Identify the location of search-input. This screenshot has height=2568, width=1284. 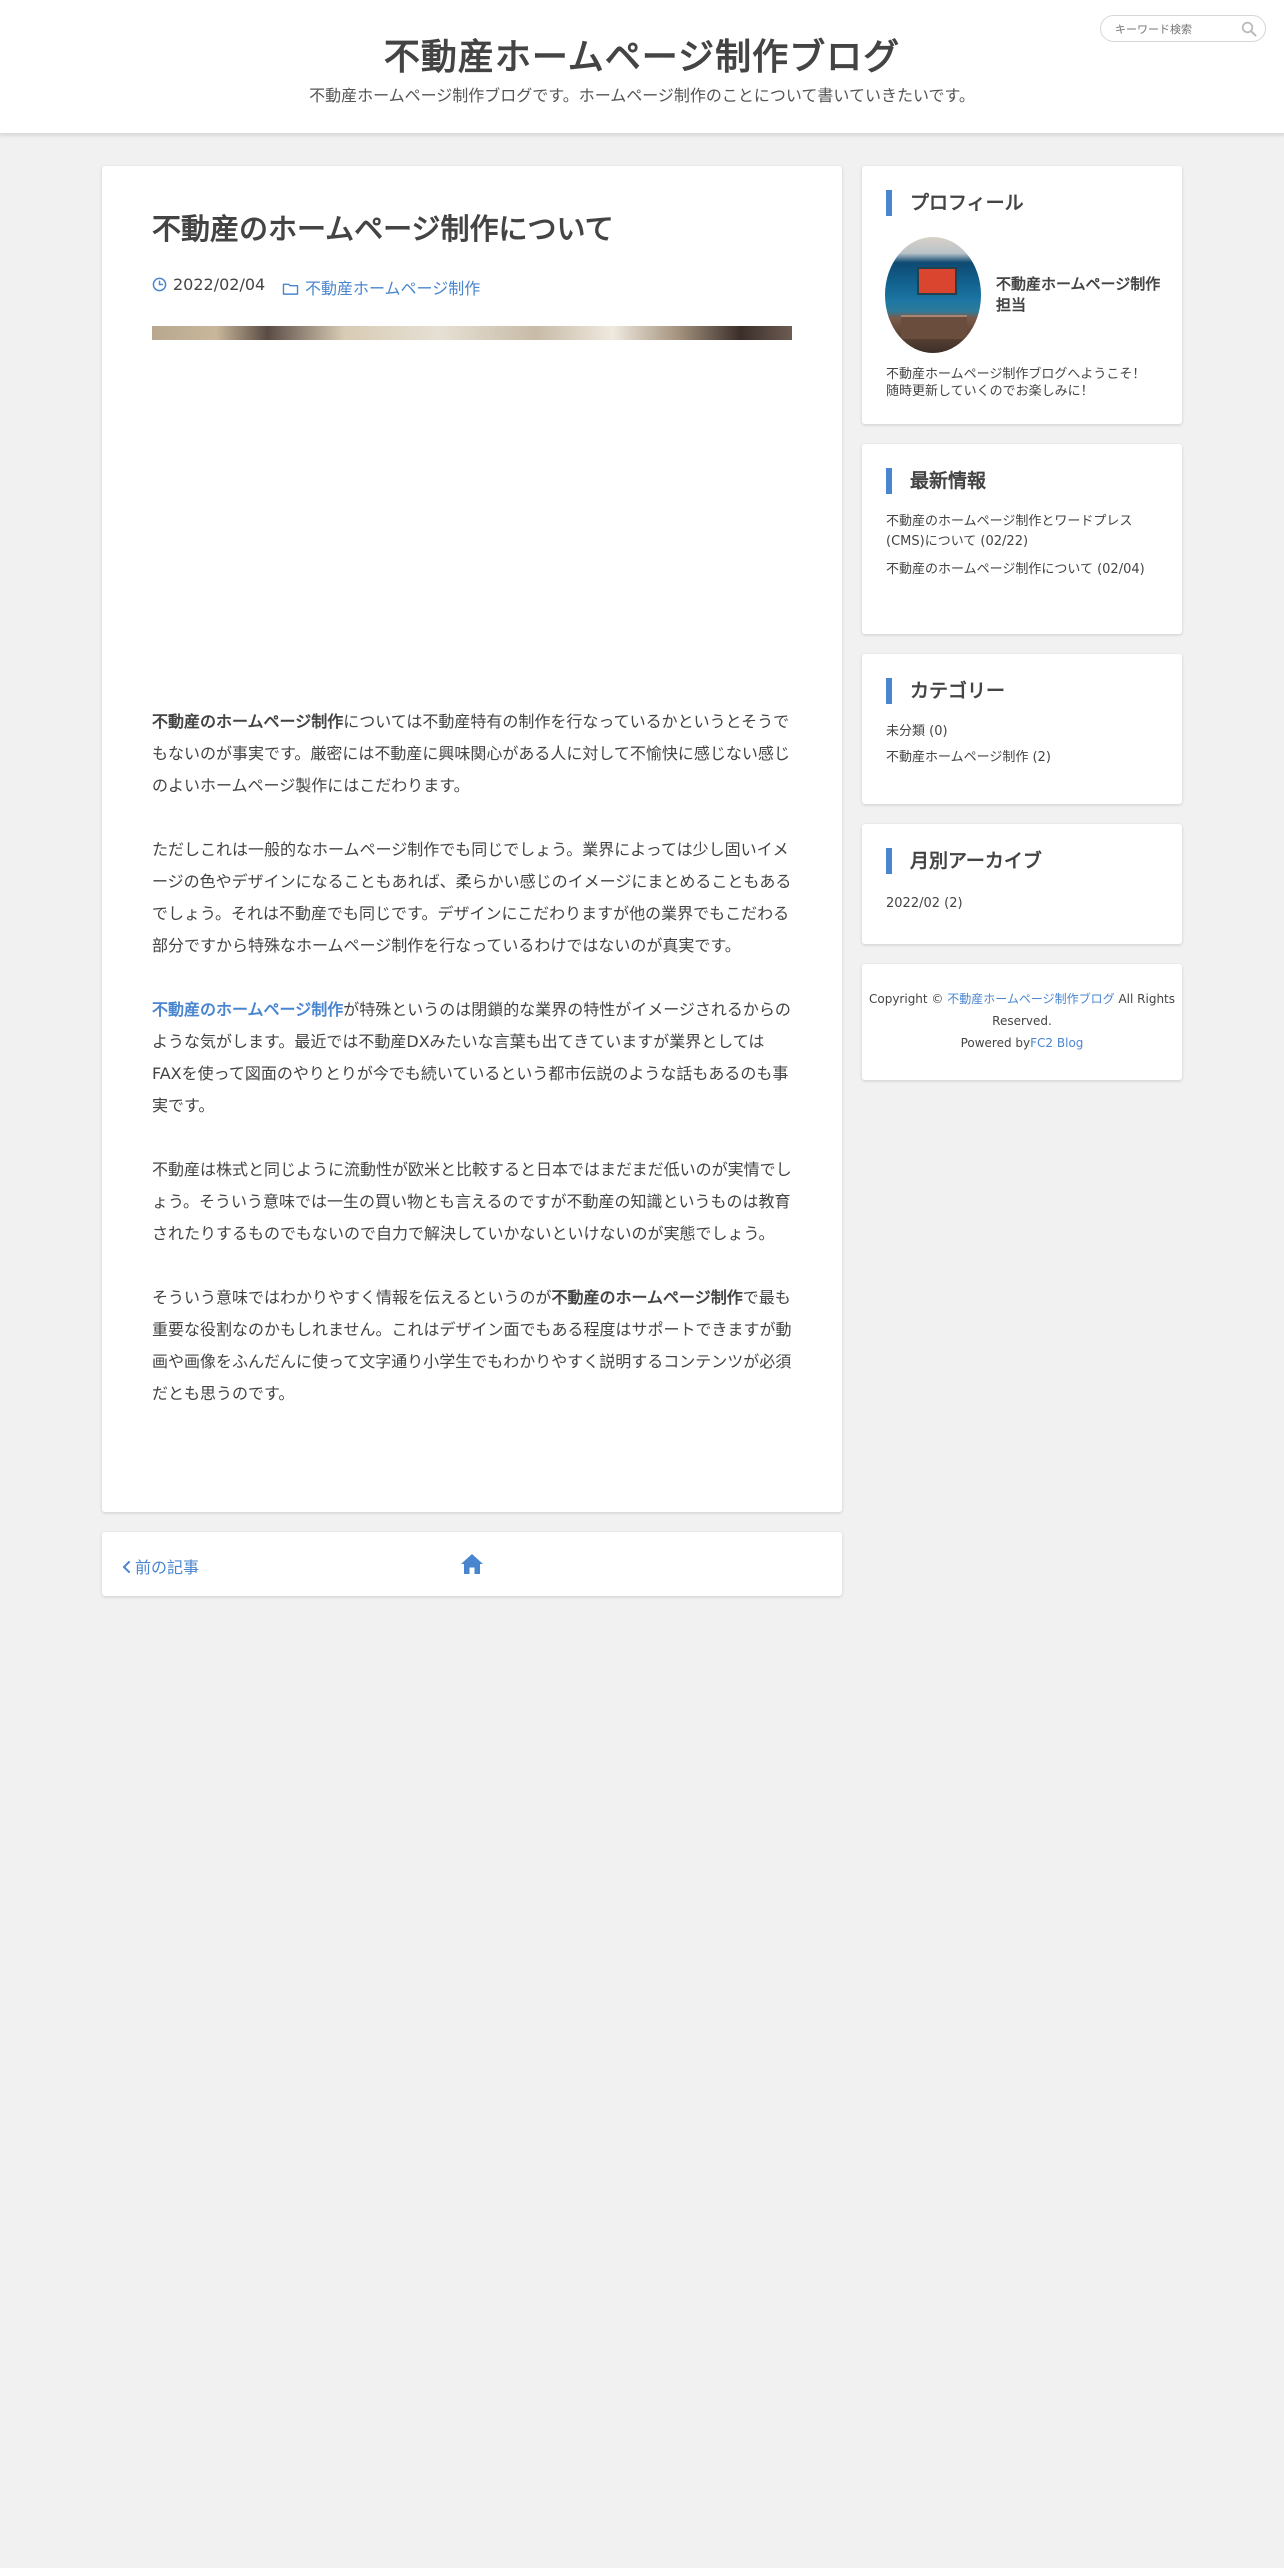
(1175, 29).